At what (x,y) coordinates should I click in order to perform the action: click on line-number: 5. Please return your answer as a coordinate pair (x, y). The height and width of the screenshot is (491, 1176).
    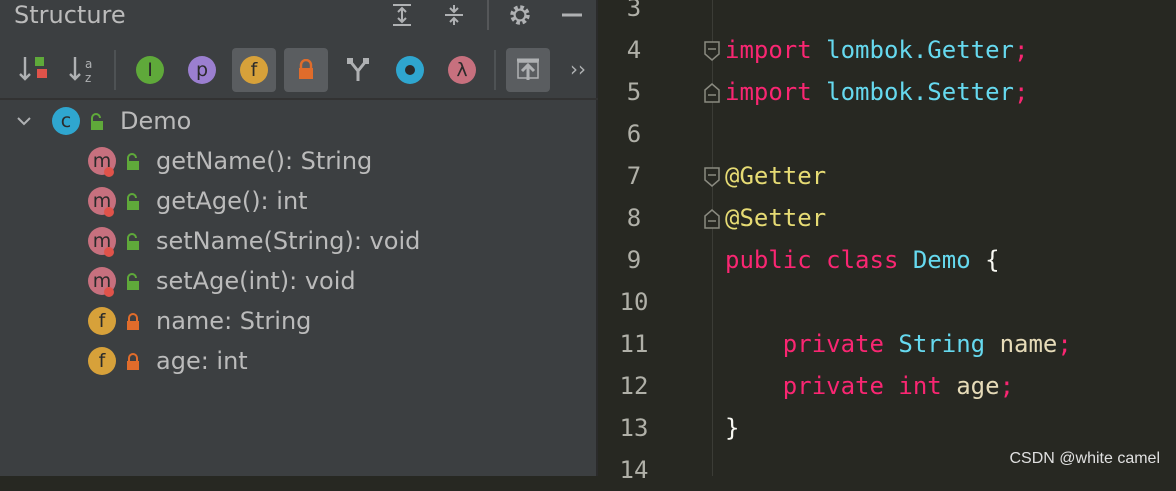
    Looking at the image, I should click on (634, 92).